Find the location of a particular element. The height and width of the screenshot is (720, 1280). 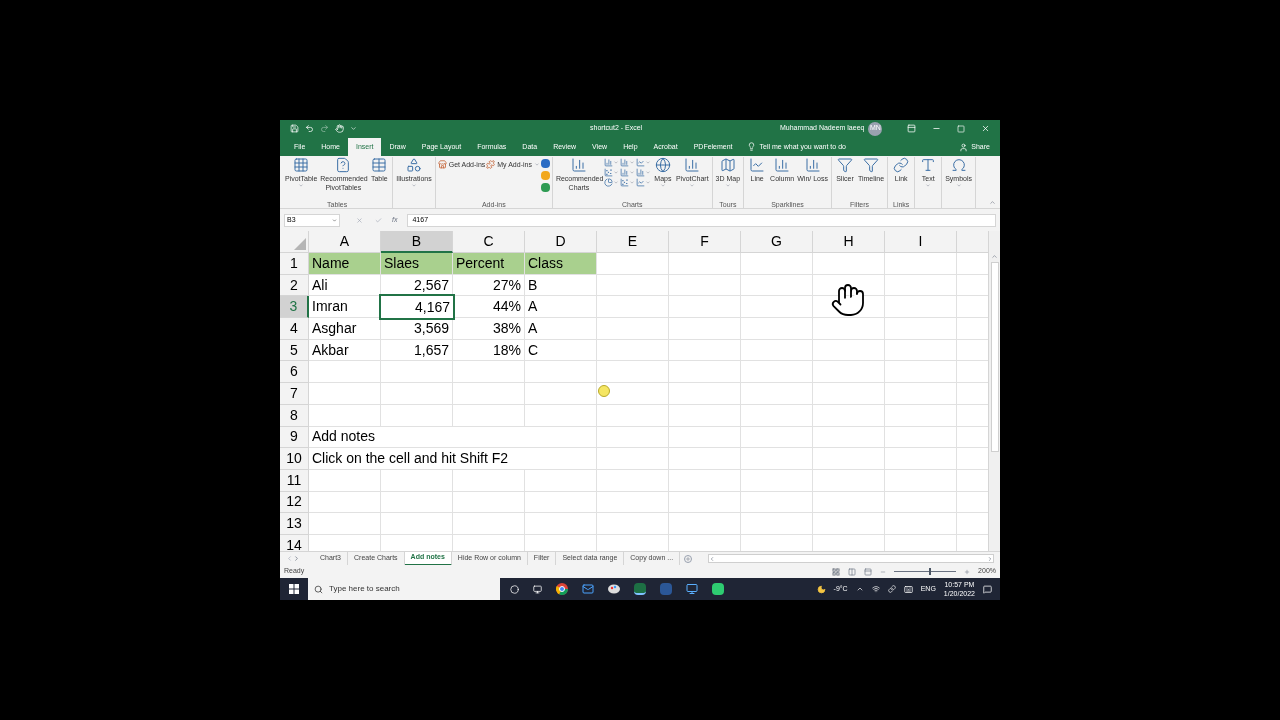

row-header: 9 is located at coordinates (294, 437).